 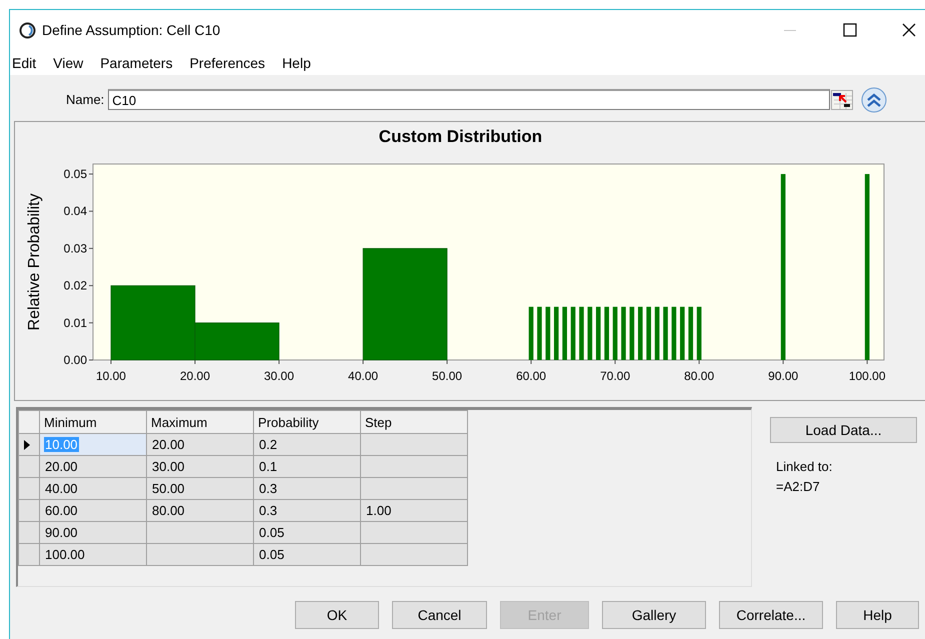 What do you see at coordinates (296, 62) in the screenshot?
I see `menu-item: Help` at bounding box center [296, 62].